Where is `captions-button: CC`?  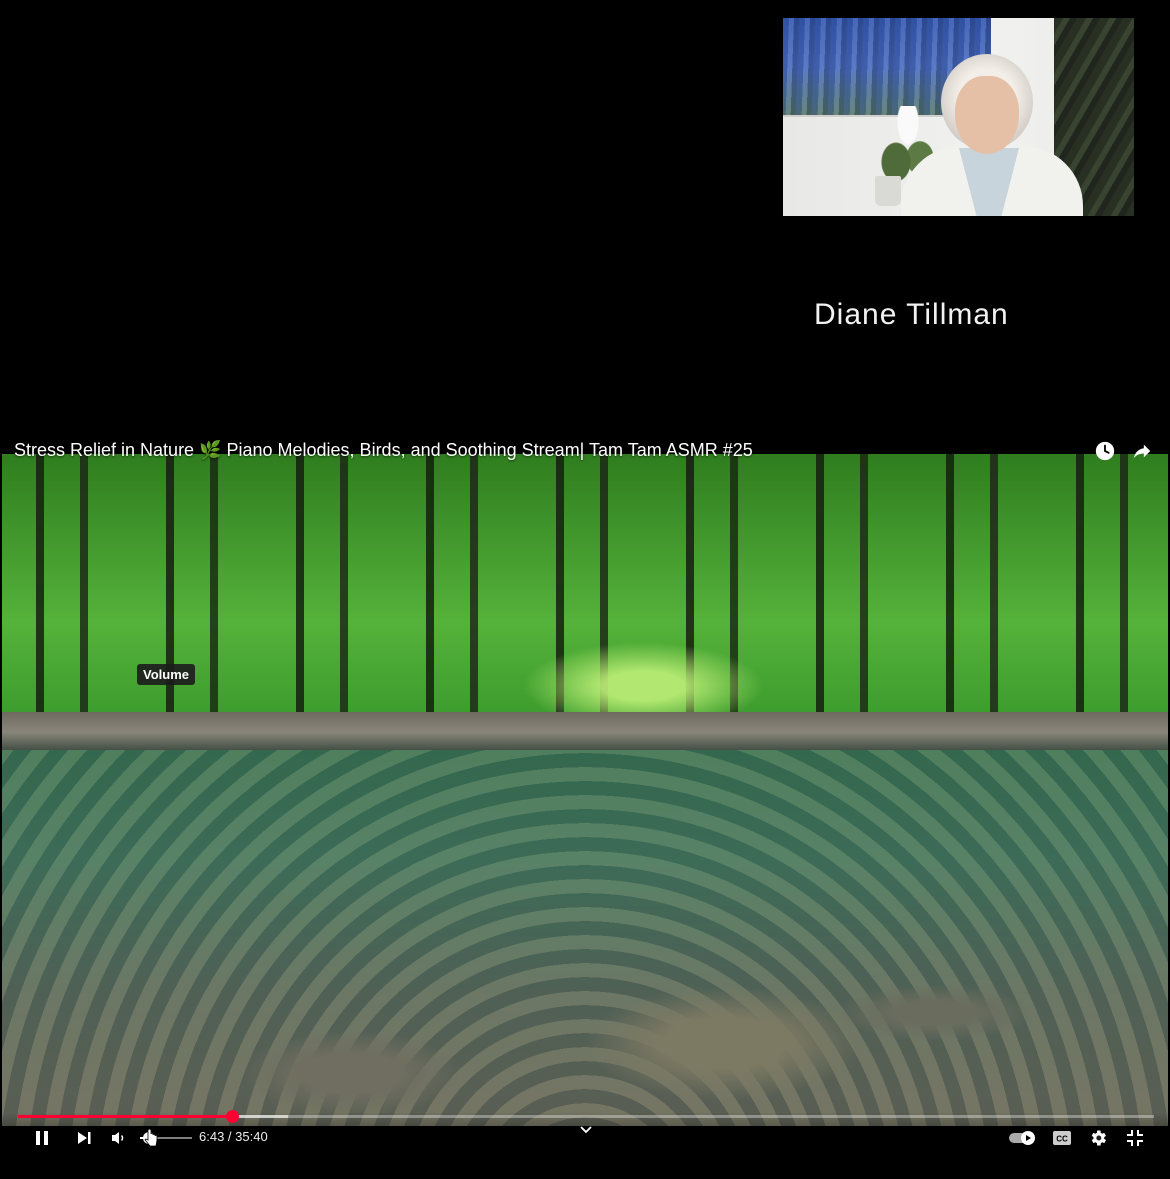 captions-button: CC is located at coordinates (1062, 1138).